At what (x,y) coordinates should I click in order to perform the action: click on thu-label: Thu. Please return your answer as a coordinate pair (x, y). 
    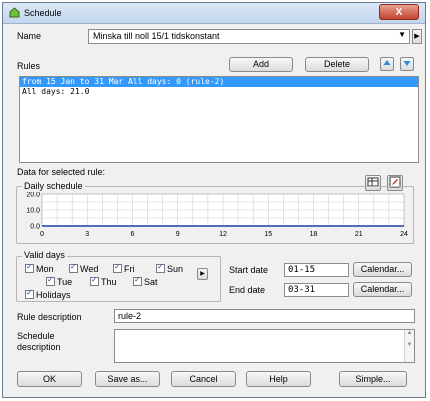
    Looking at the image, I should click on (109, 282).